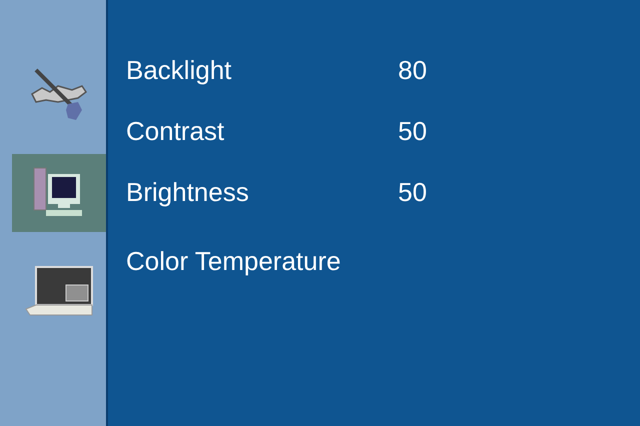 This screenshot has width=640, height=426. What do you see at coordinates (59, 291) in the screenshot?
I see `laptop-icon` at bounding box center [59, 291].